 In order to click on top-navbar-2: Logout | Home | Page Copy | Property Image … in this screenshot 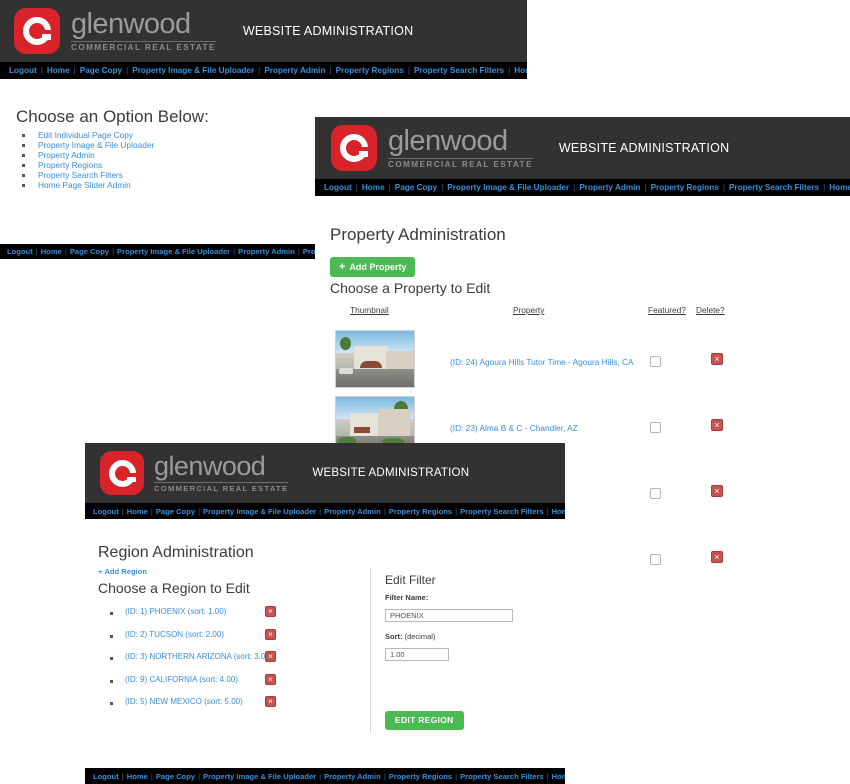, I will do `click(582, 187)`.